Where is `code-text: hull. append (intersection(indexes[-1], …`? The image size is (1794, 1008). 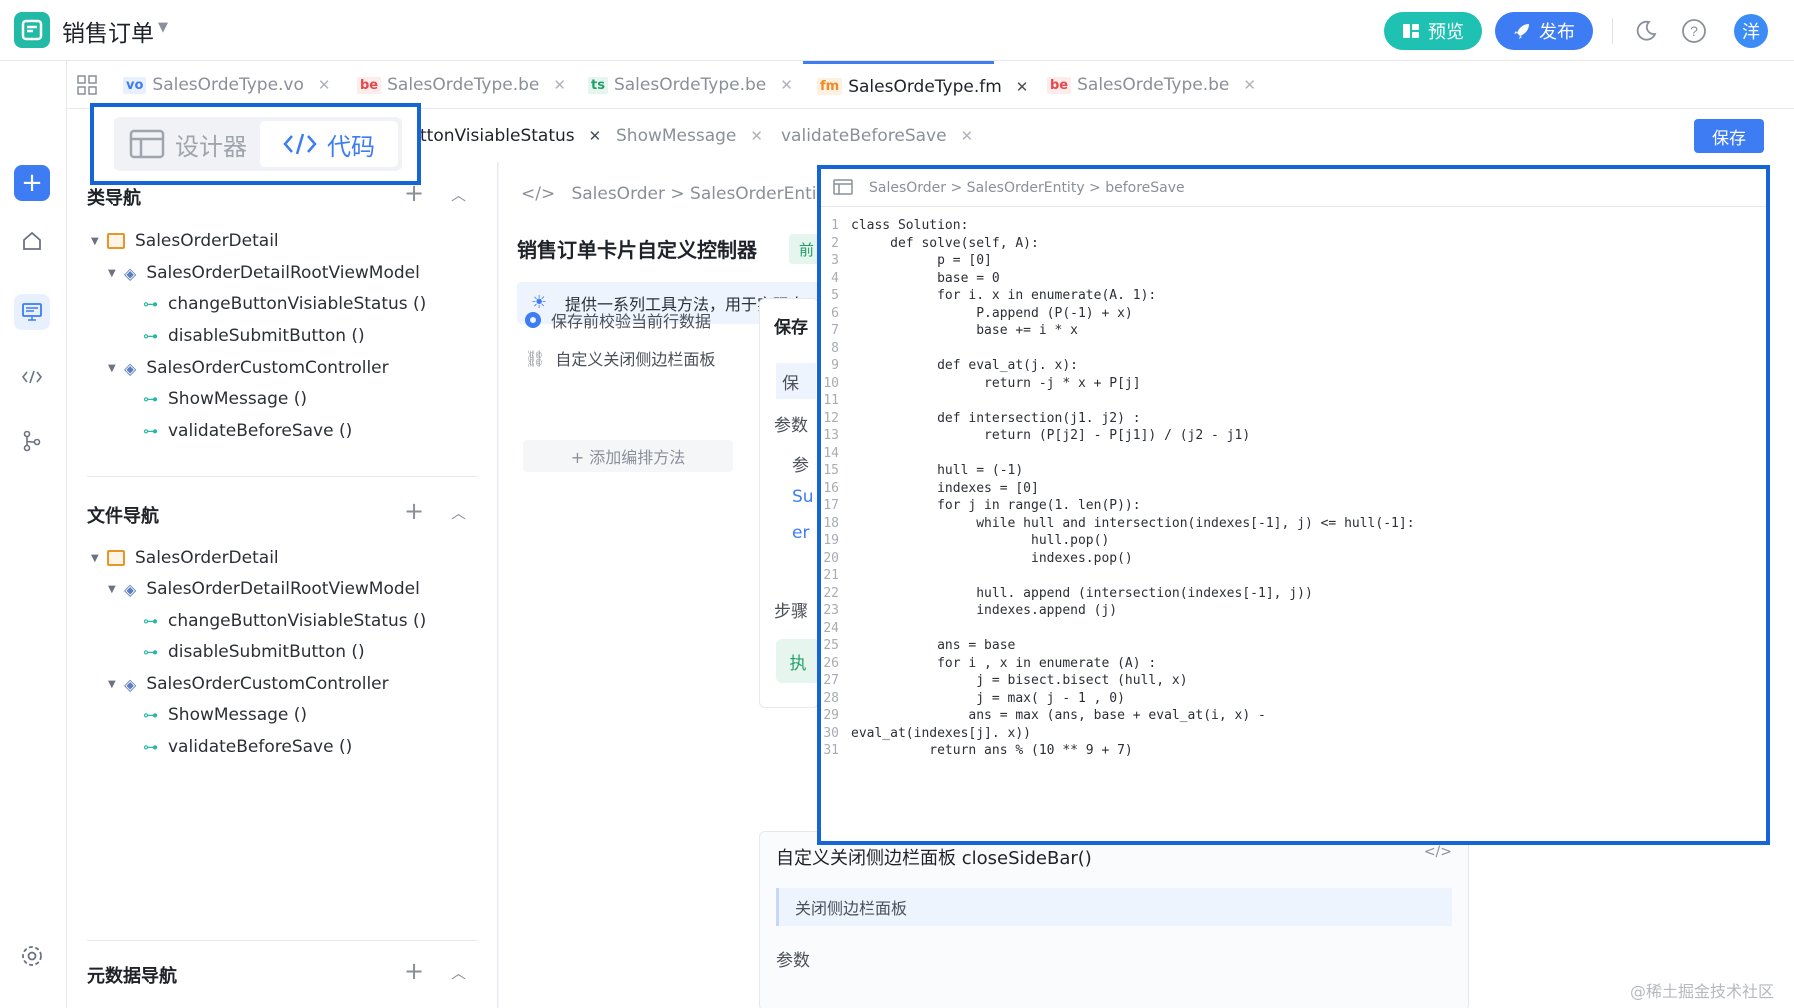 code-text: hull. append (intersection(indexes[-1], … is located at coordinates (1082, 593).